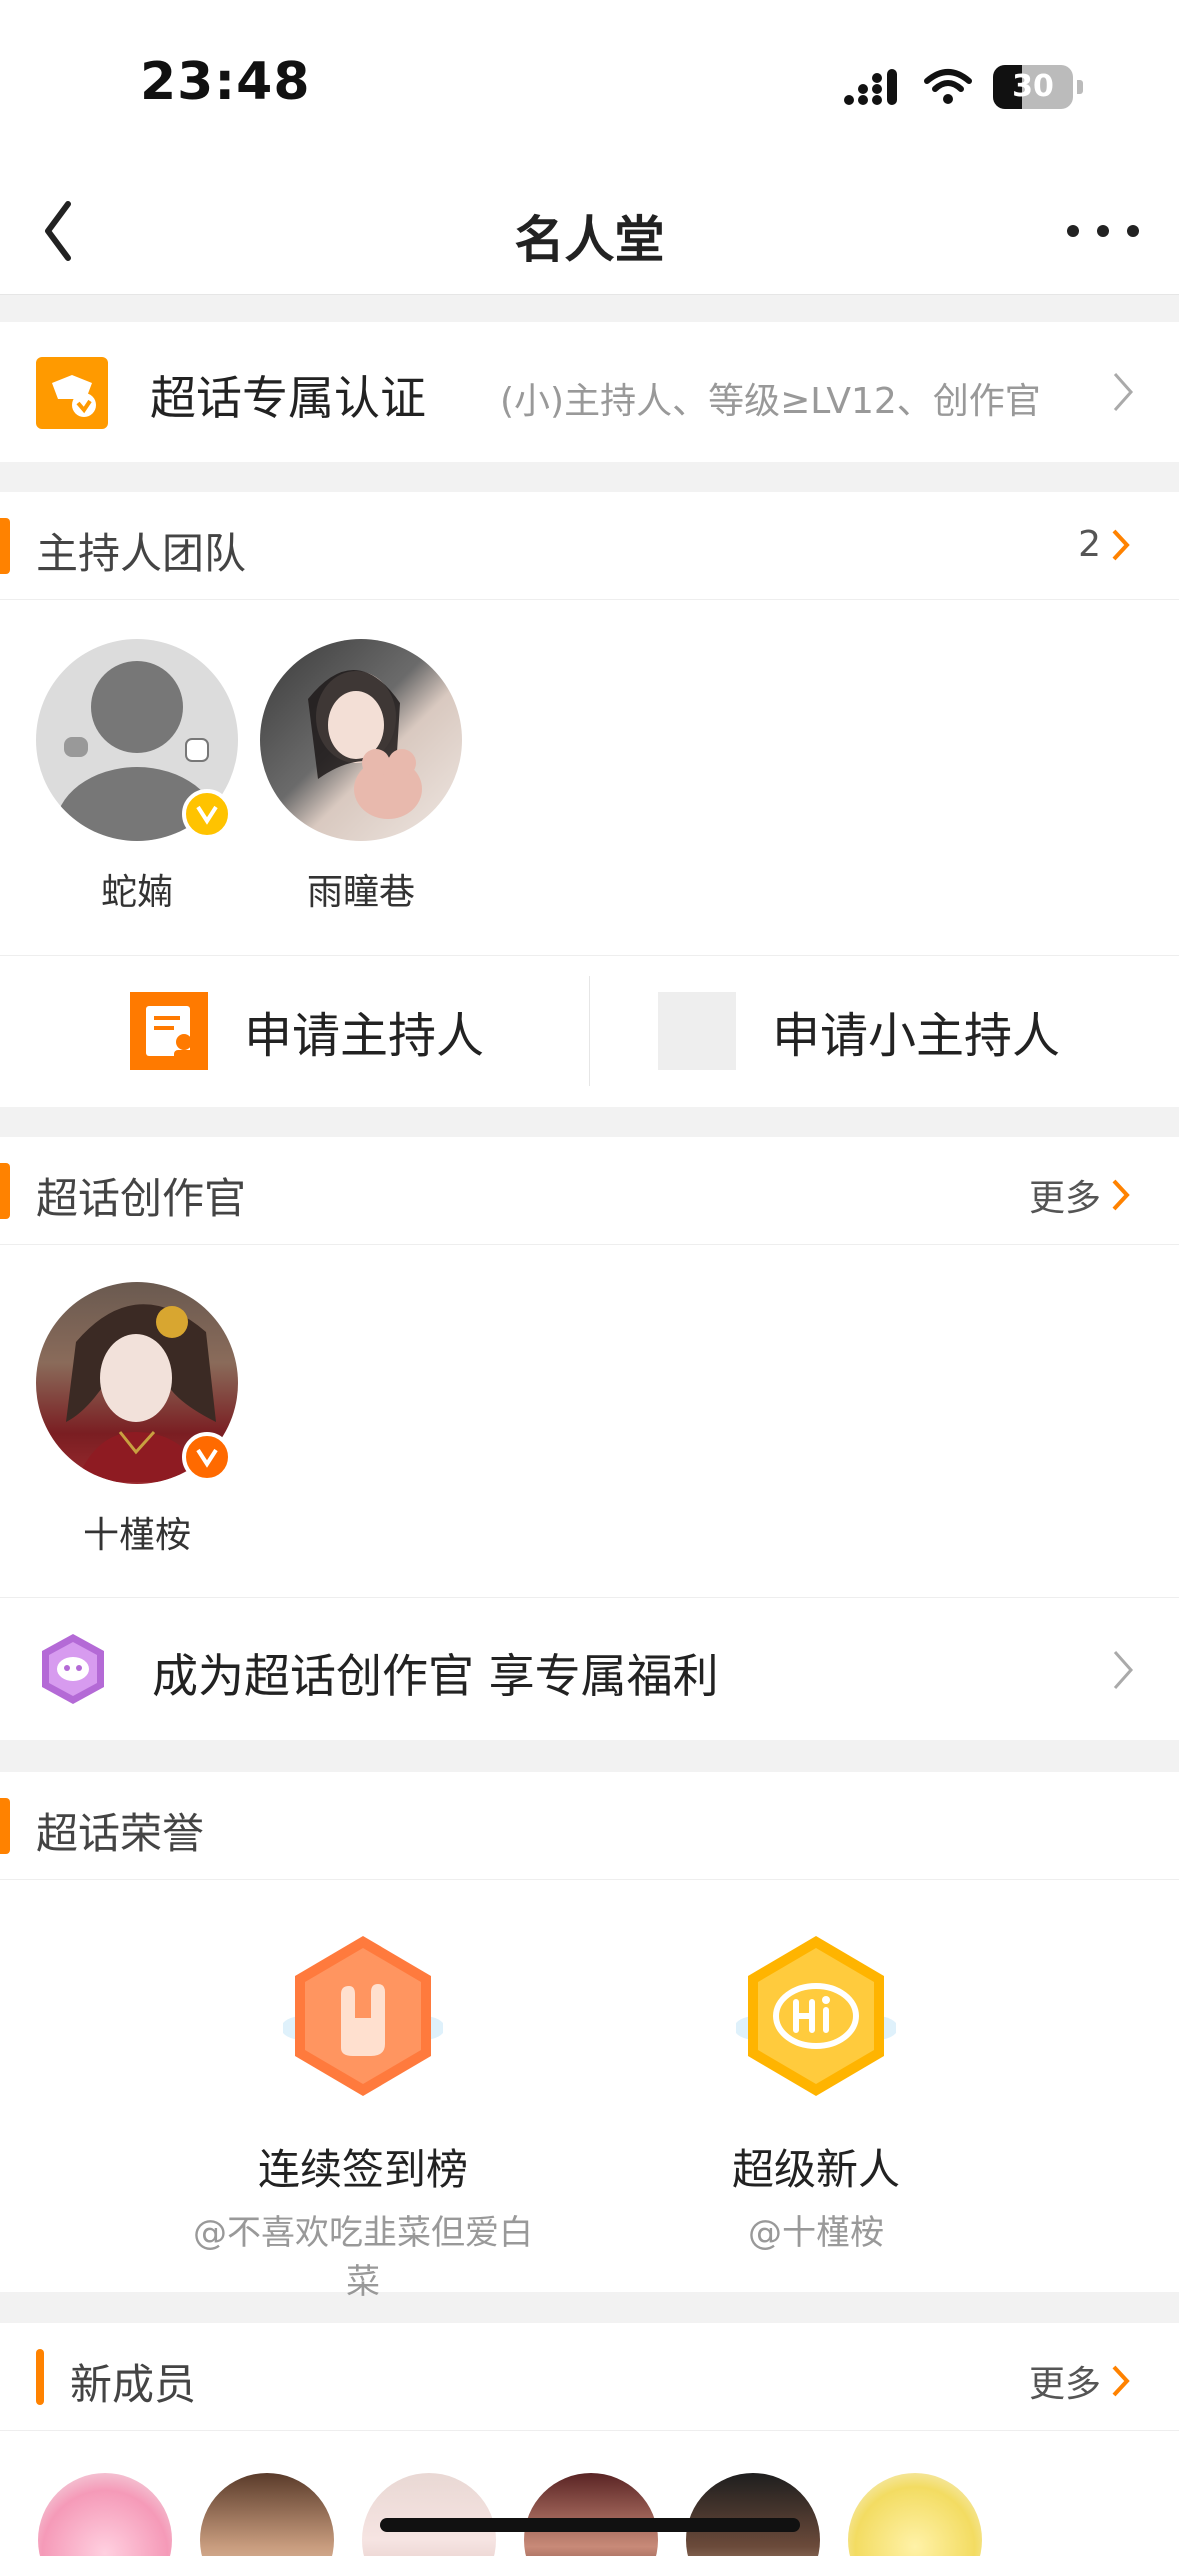  I want to click on apply-row: 申请主持人 申请小主持人, so click(589, 1030).